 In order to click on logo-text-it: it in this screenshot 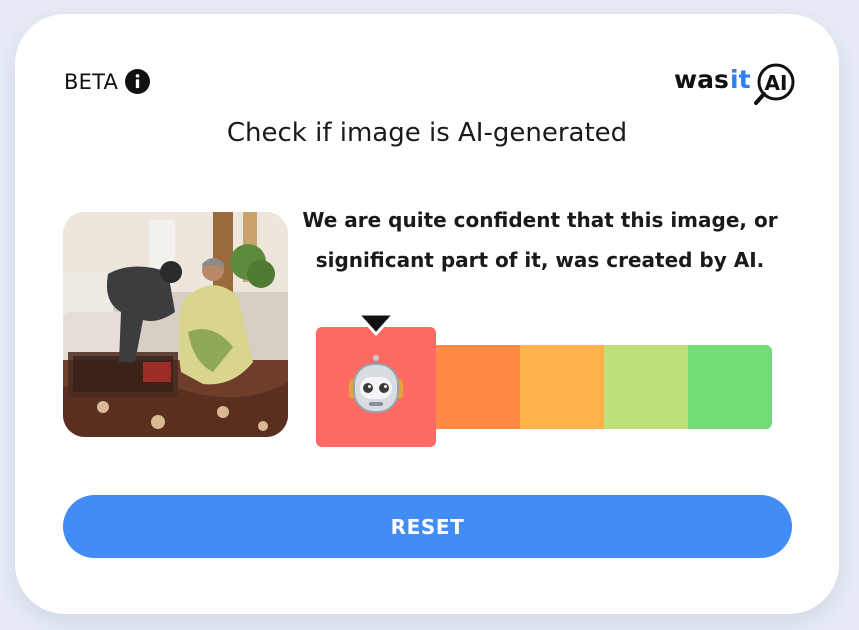, I will do `click(740, 79)`.